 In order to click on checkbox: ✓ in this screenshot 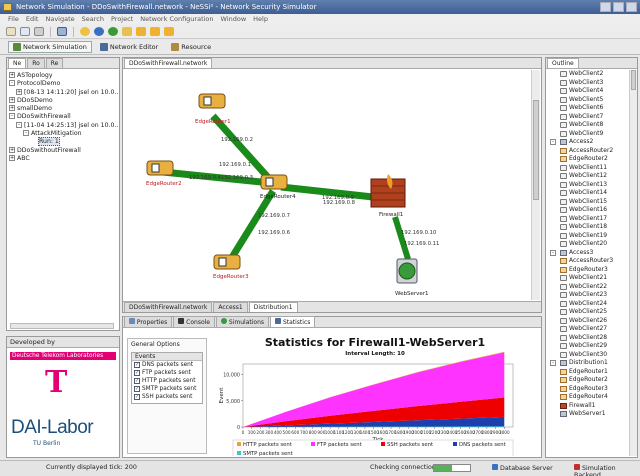, I will do `click(137, 389)`.